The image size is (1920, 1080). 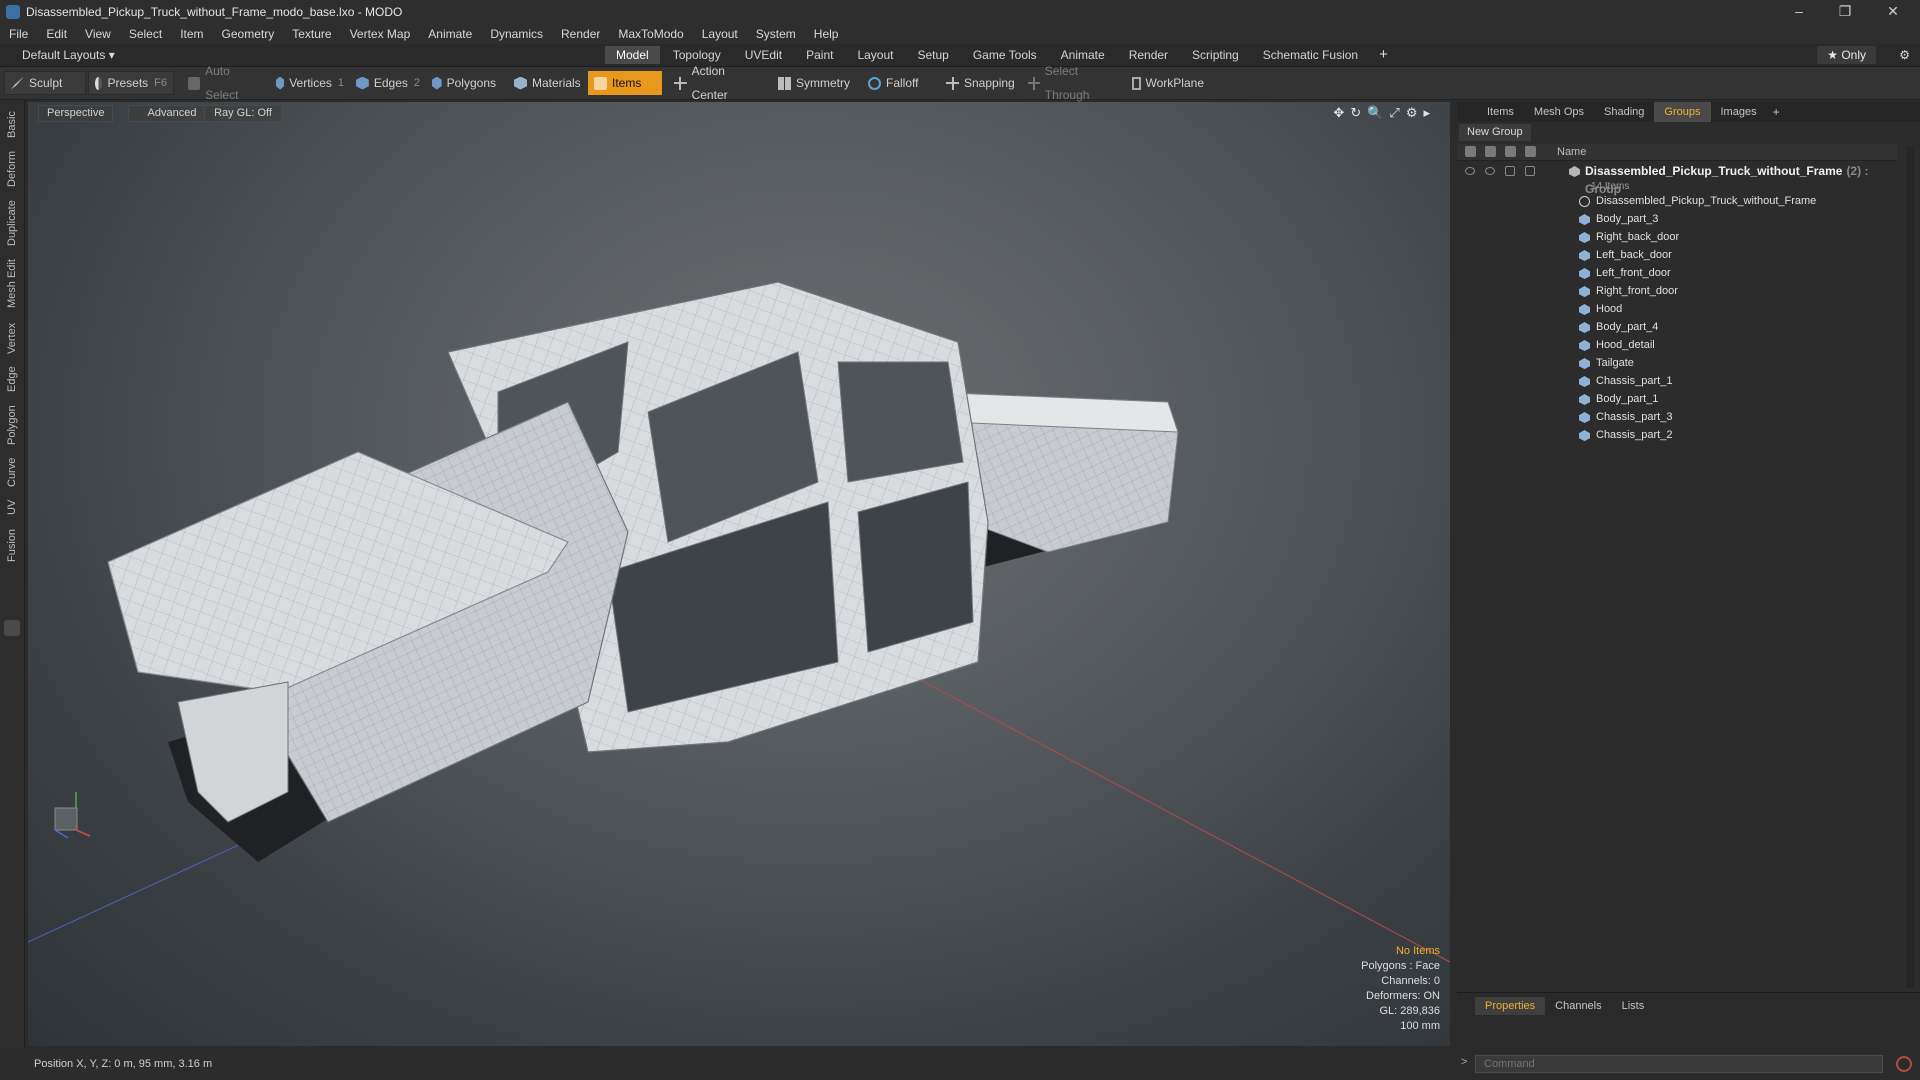 What do you see at coordinates (18, 34) in the screenshot?
I see `menu-file: File` at bounding box center [18, 34].